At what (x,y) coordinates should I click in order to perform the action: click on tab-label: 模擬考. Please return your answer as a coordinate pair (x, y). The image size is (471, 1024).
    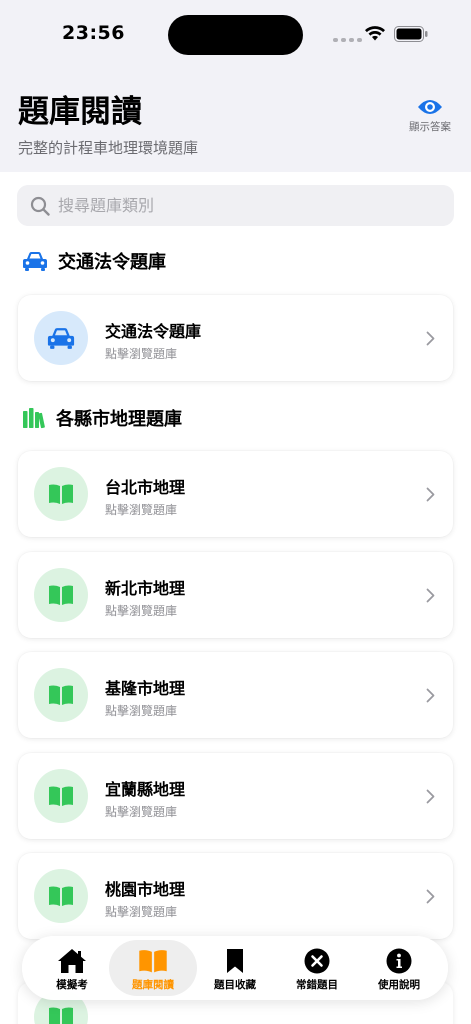
    Looking at the image, I should click on (72, 985).